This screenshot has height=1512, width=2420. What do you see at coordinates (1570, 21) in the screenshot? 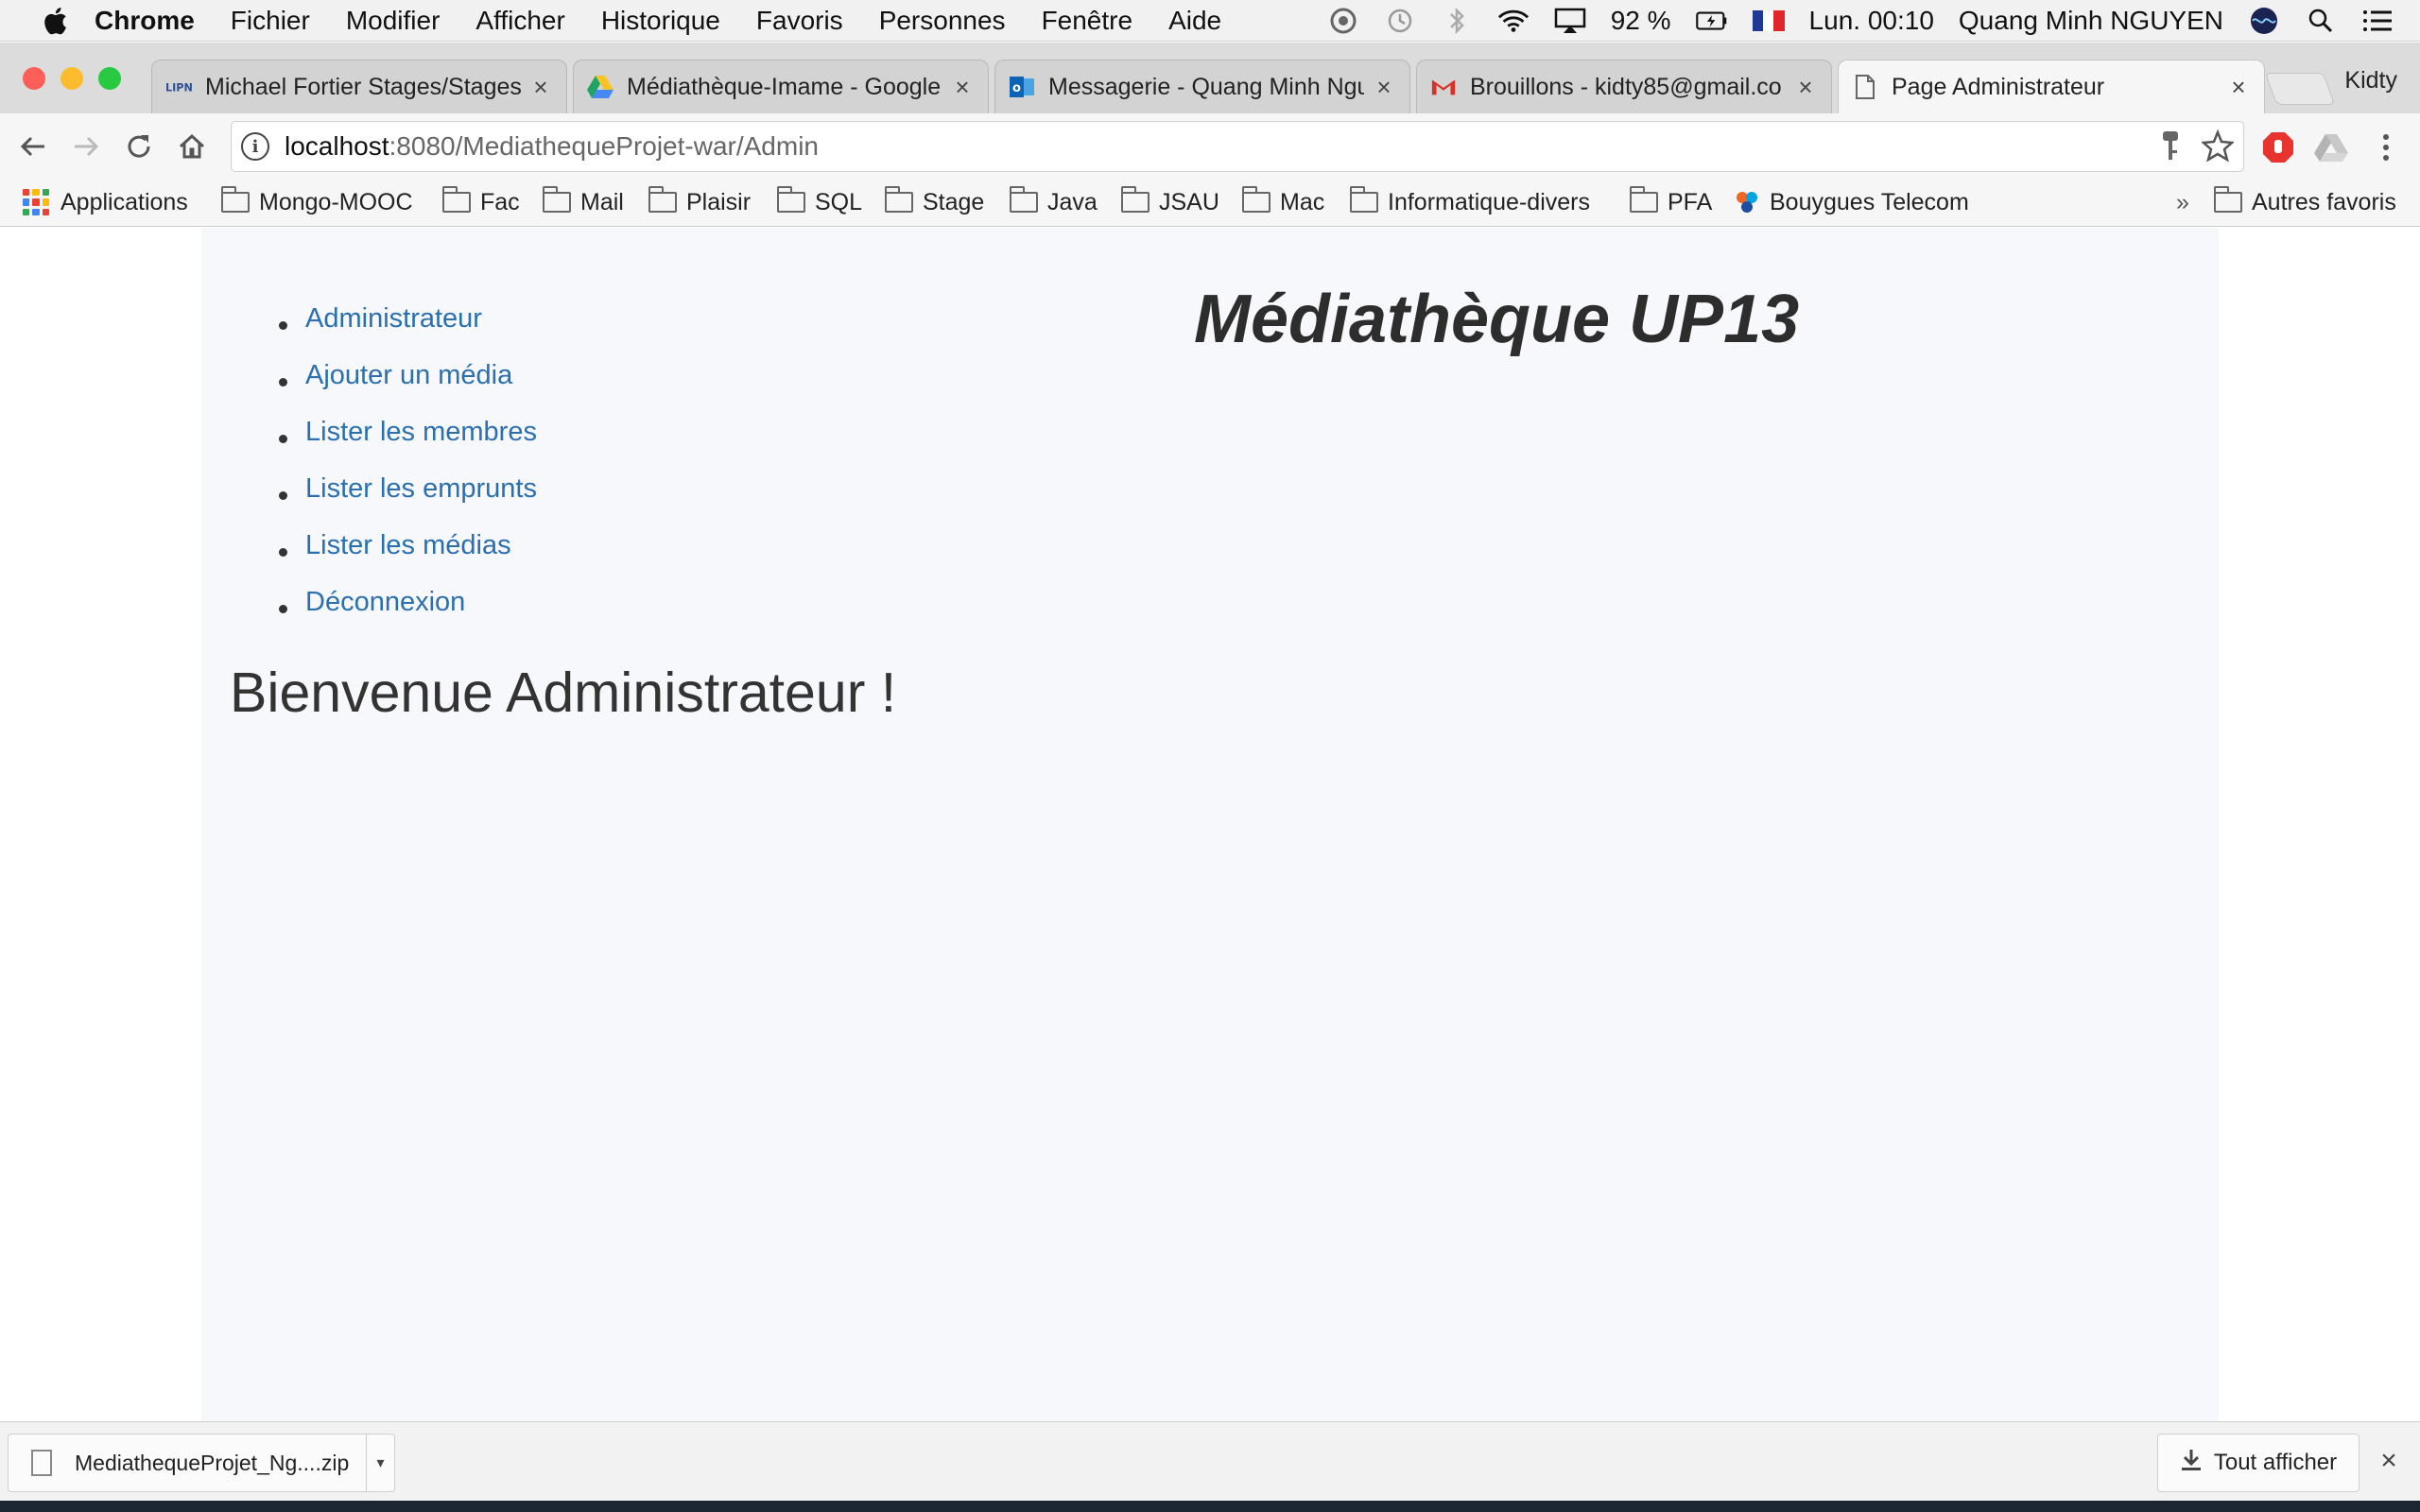
I see `airplay-icon` at bounding box center [1570, 21].